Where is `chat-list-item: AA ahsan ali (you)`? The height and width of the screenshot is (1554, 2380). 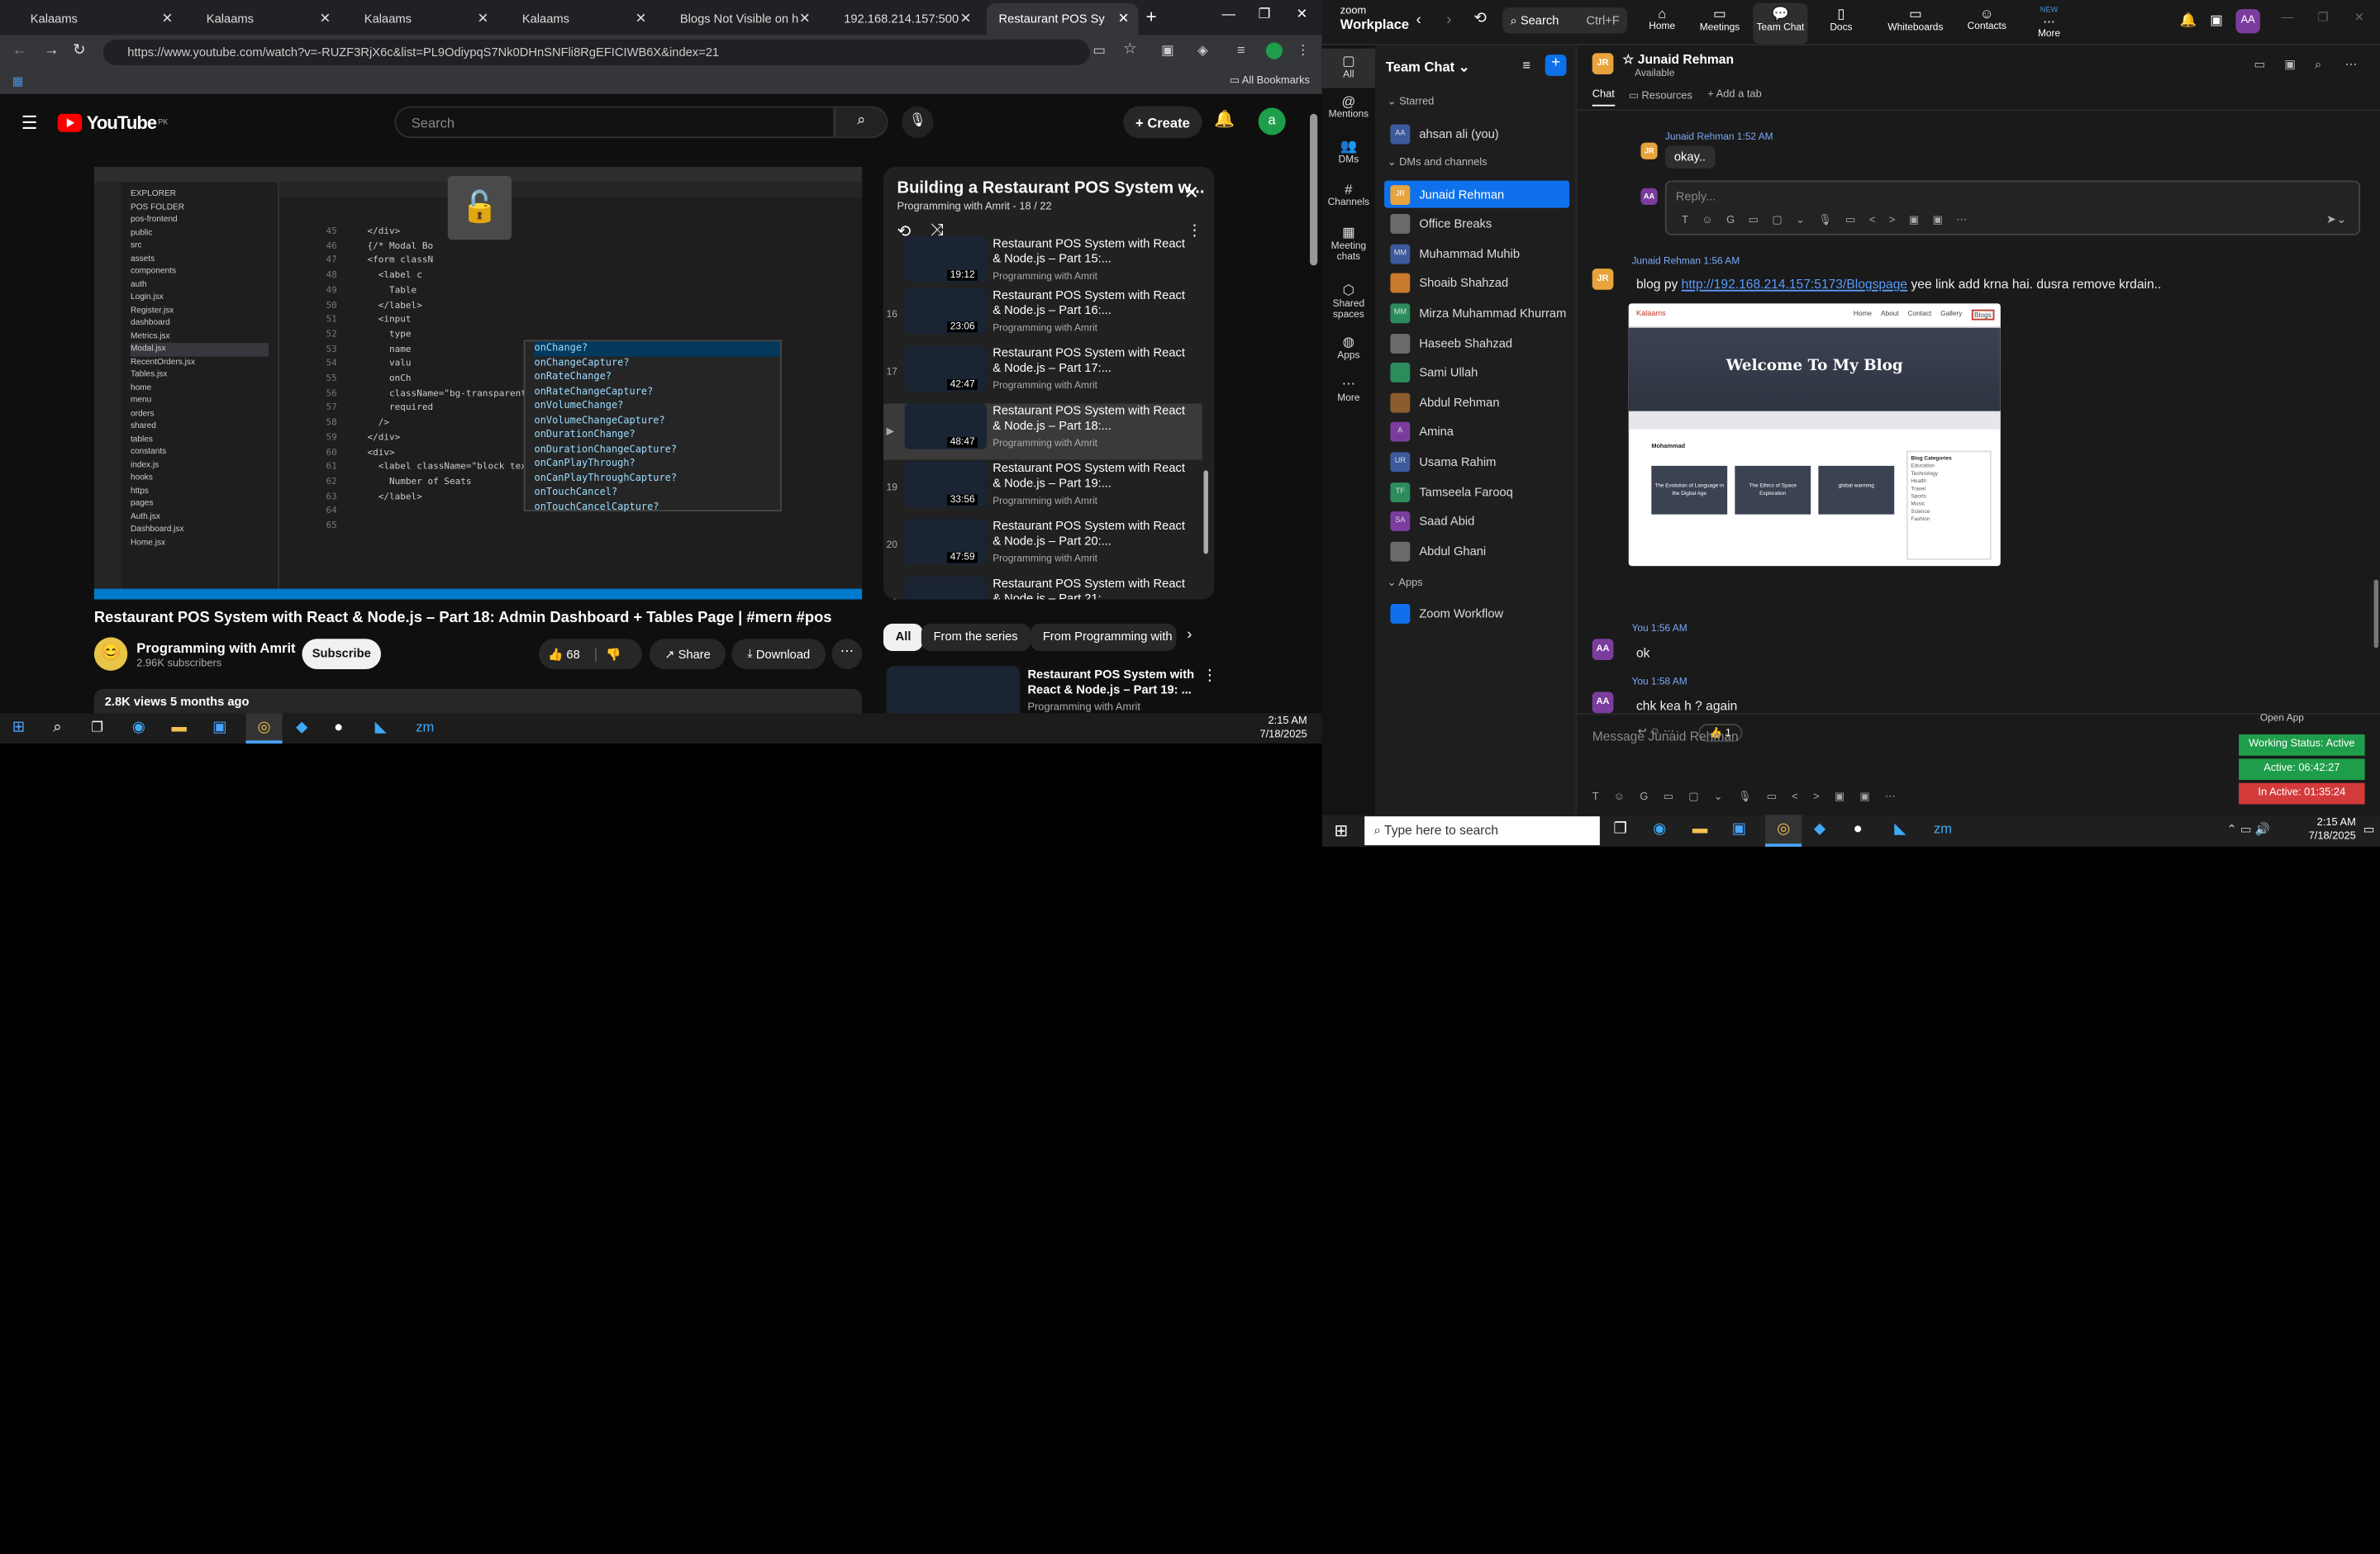
chat-list-item: AA ahsan ali (you) is located at coordinates (1476, 133).